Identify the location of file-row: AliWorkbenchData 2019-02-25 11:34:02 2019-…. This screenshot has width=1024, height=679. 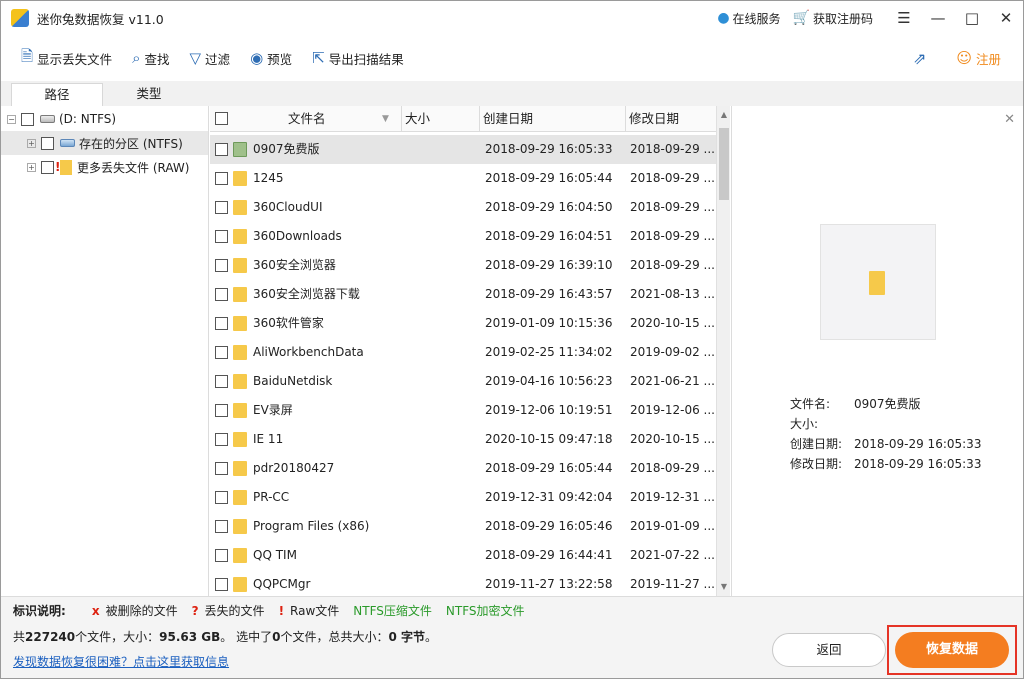
(463, 352).